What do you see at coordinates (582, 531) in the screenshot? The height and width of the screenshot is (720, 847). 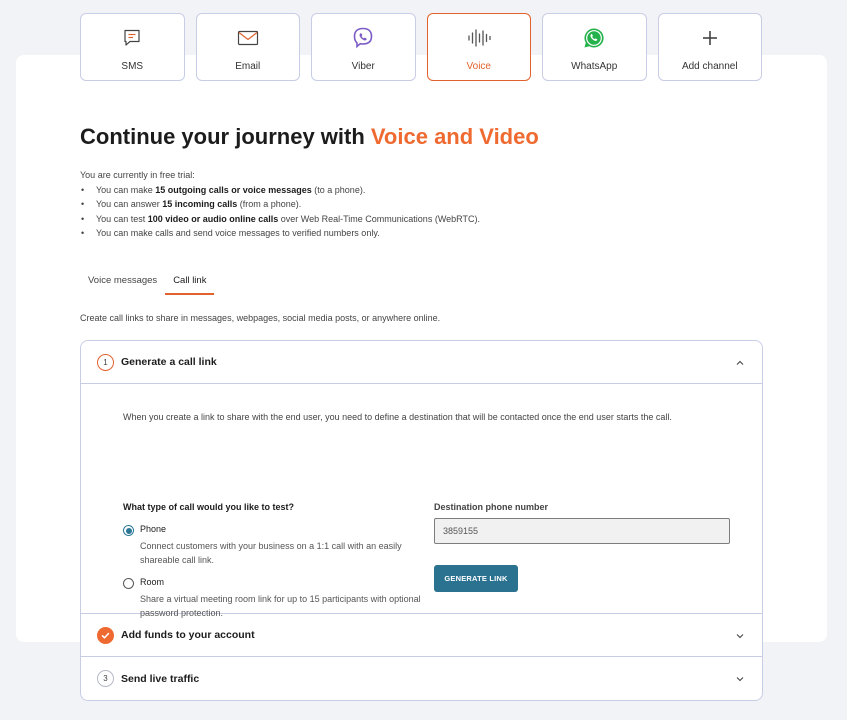 I see `destination-phone-input: 3859155` at bounding box center [582, 531].